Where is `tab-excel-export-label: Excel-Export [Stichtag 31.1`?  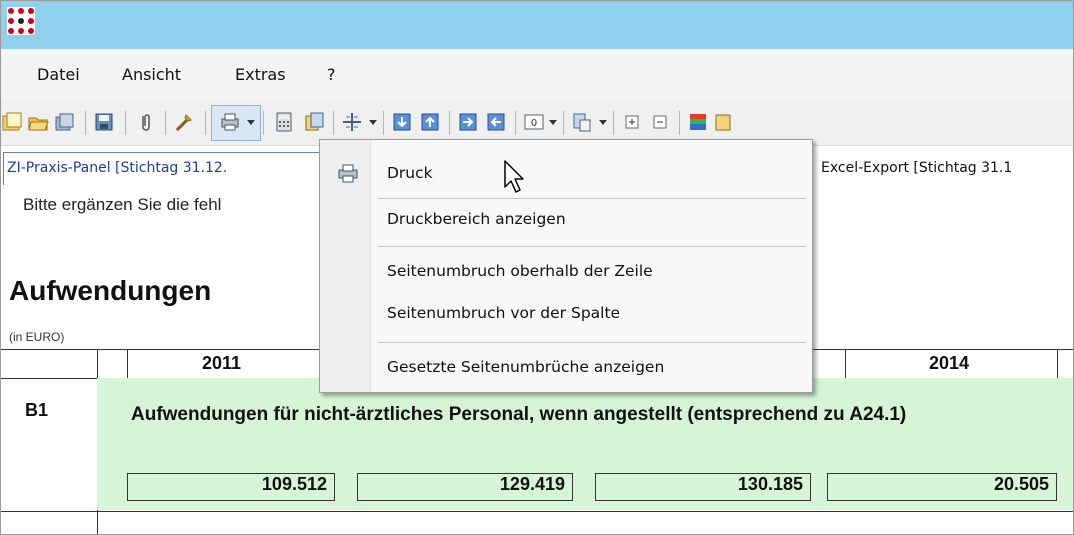
tab-excel-export-label: Excel-Export [Stichtag 31.1 is located at coordinates (916, 168).